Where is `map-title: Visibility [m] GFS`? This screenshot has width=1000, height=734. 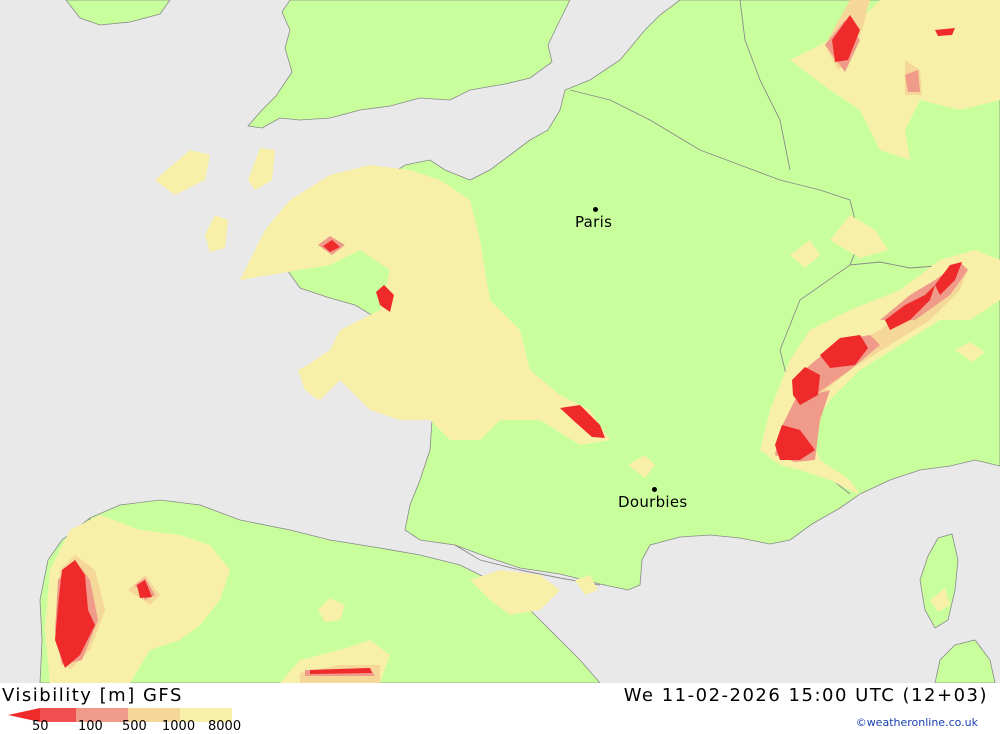
map-title: Visibility [m] GFS is located at coordinates (92, 695).